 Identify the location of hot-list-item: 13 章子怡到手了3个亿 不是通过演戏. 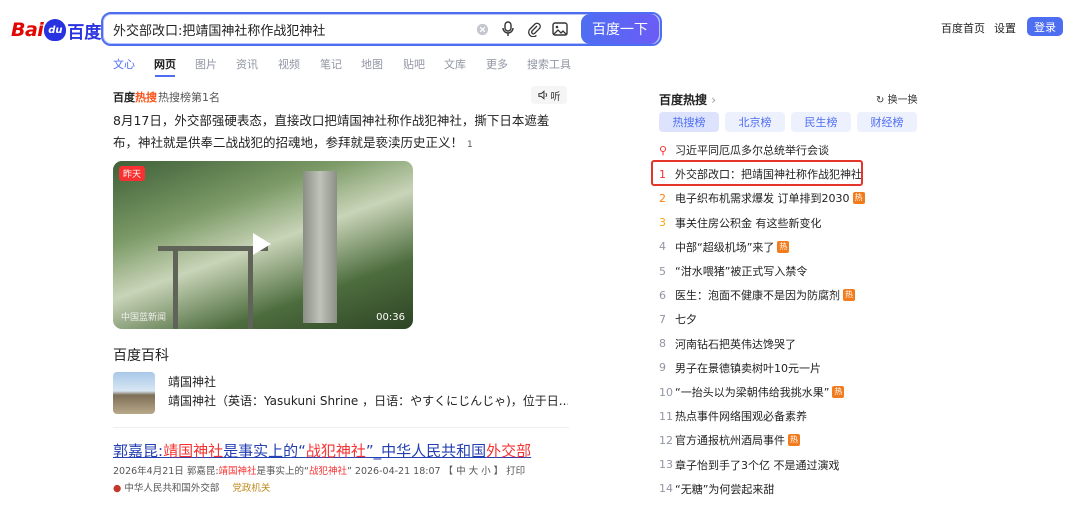
(749, 465).